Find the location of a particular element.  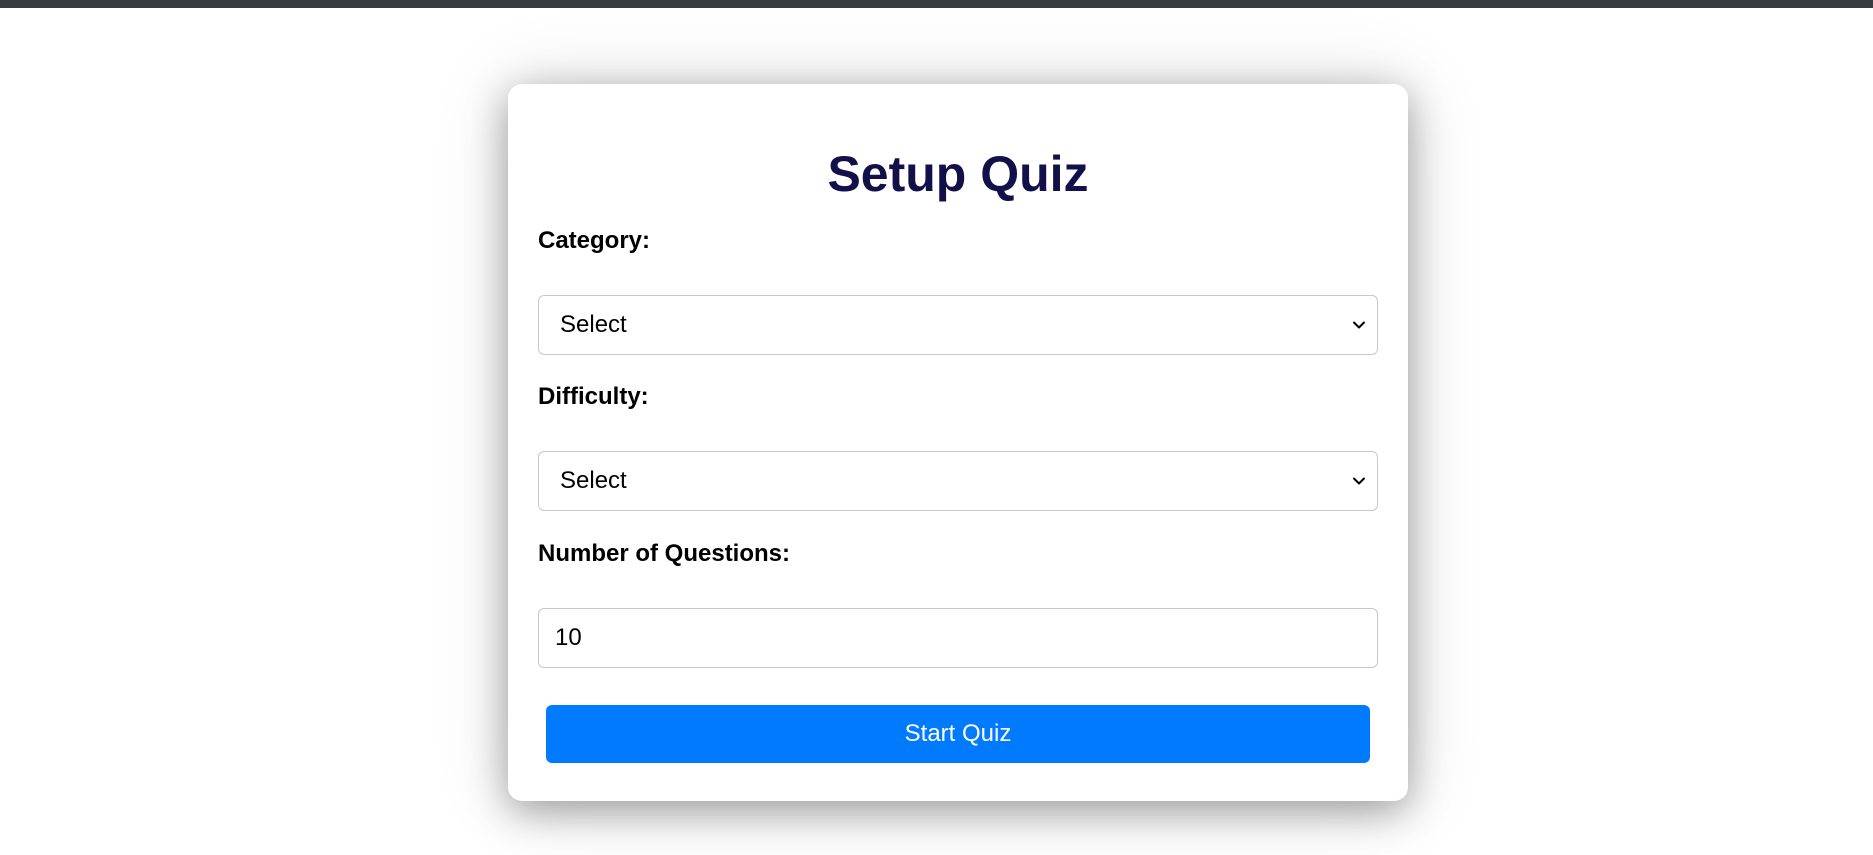

category-select-value: Select is located at coordinates (593, 324).